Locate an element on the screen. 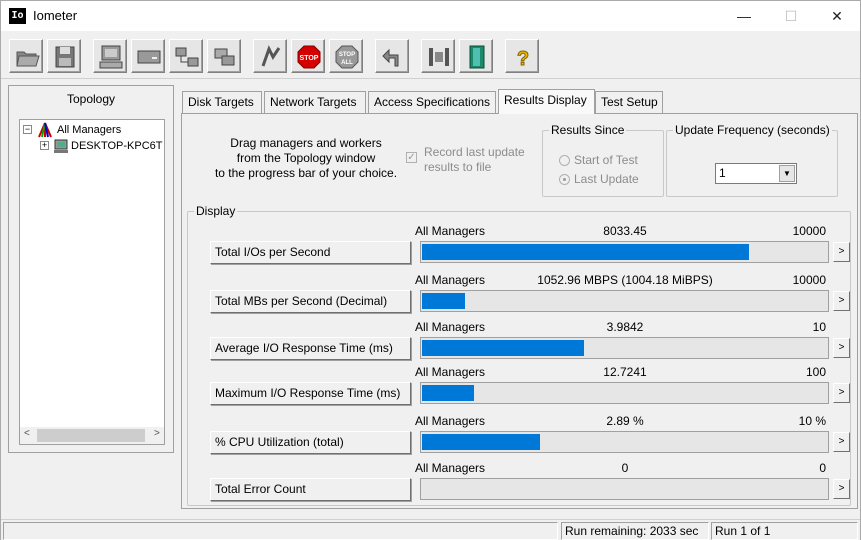 Image resolution: width=861 pixels, height=540 pixels. results-since-group: Results Since Start of Test Last Update is located at coordinates (603, 160).